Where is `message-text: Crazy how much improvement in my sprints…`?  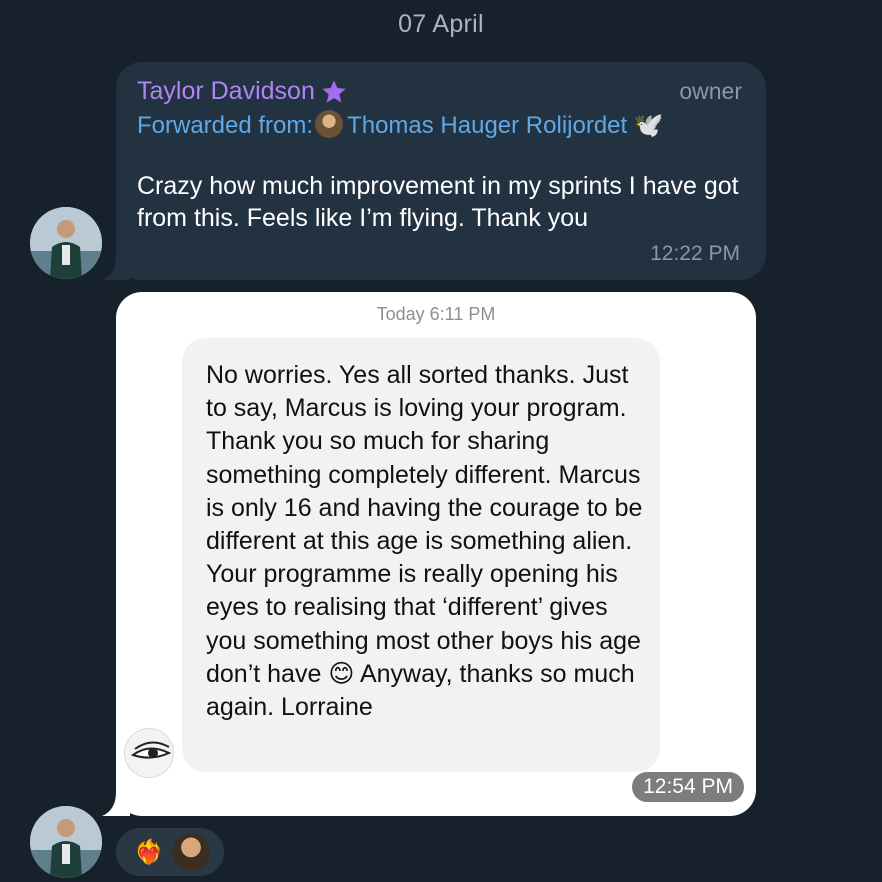 message-text: Crazy how much improvement in my sprints… is located at coordinates (438, 202).